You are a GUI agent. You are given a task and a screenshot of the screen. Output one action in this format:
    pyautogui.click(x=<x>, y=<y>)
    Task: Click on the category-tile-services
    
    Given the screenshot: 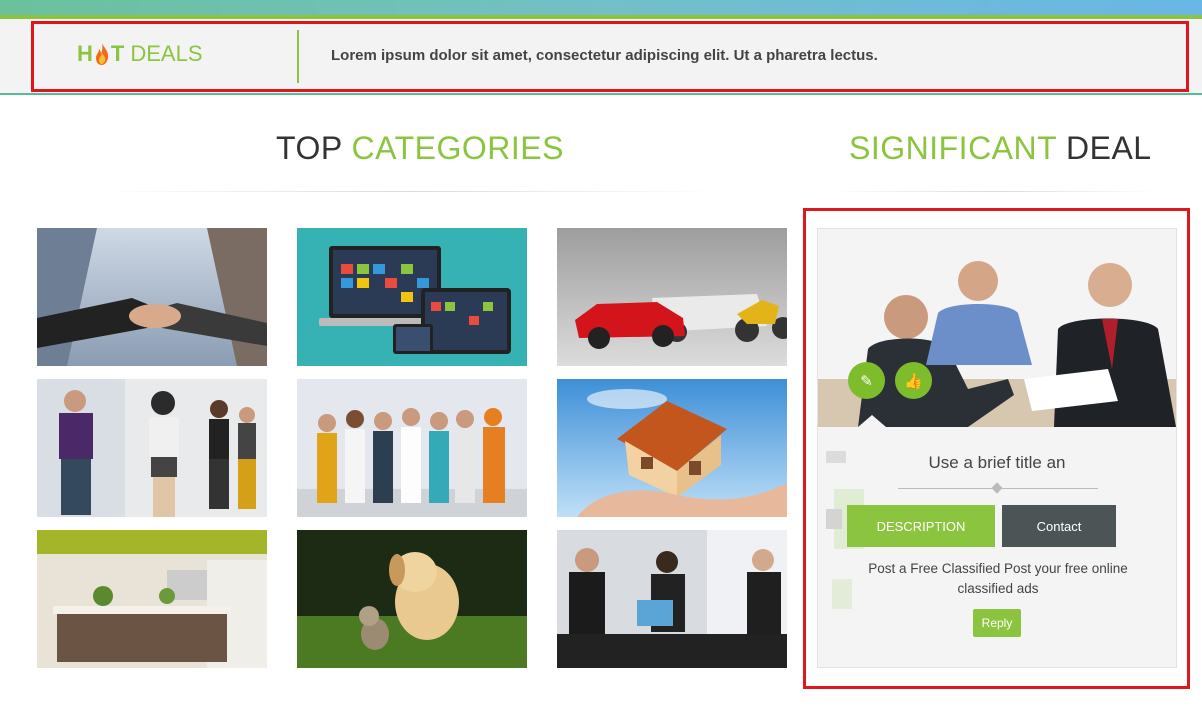 What is the action you would take?
    pyautogui.click(x=672, y=599)
    